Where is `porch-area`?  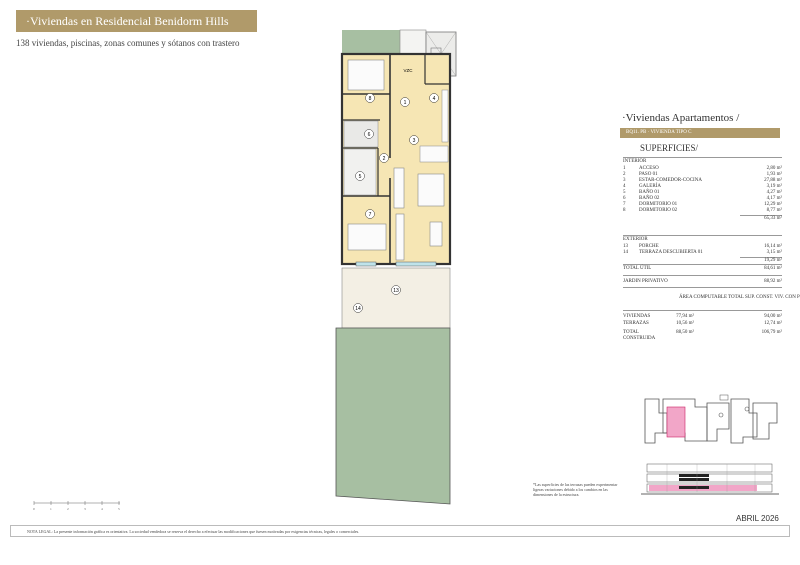 porch-area is located at coordinates (396, 298).